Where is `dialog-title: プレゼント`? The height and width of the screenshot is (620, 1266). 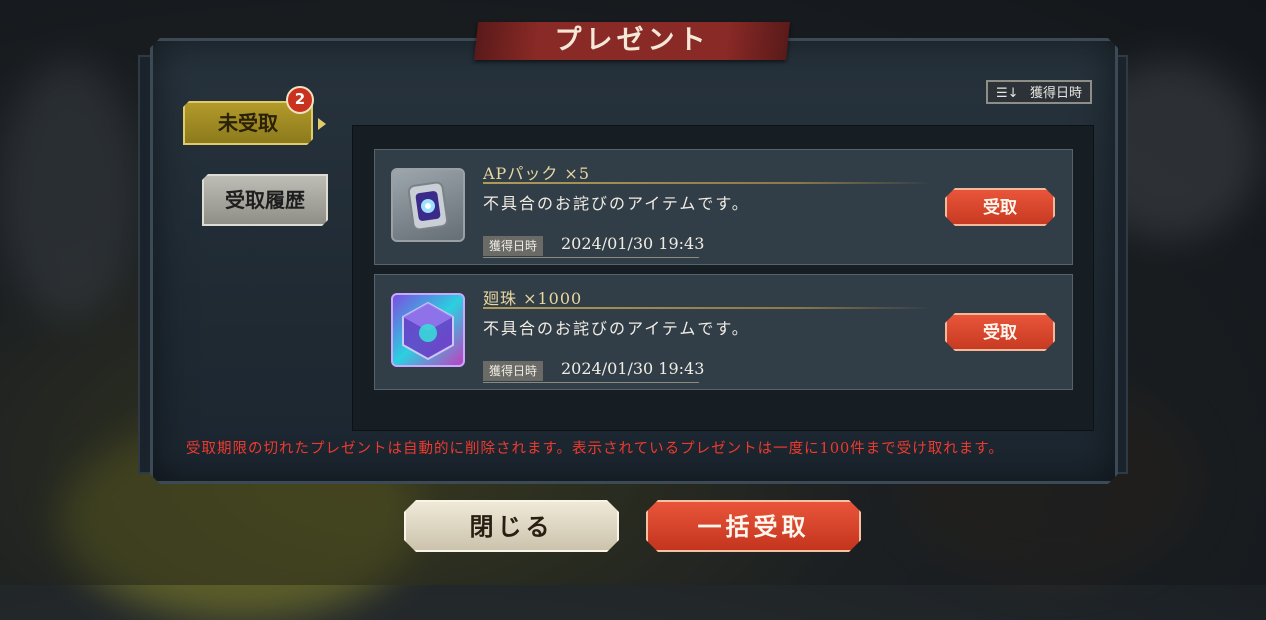
dialog-title: プレゼント is located at coordinates (632, 40).